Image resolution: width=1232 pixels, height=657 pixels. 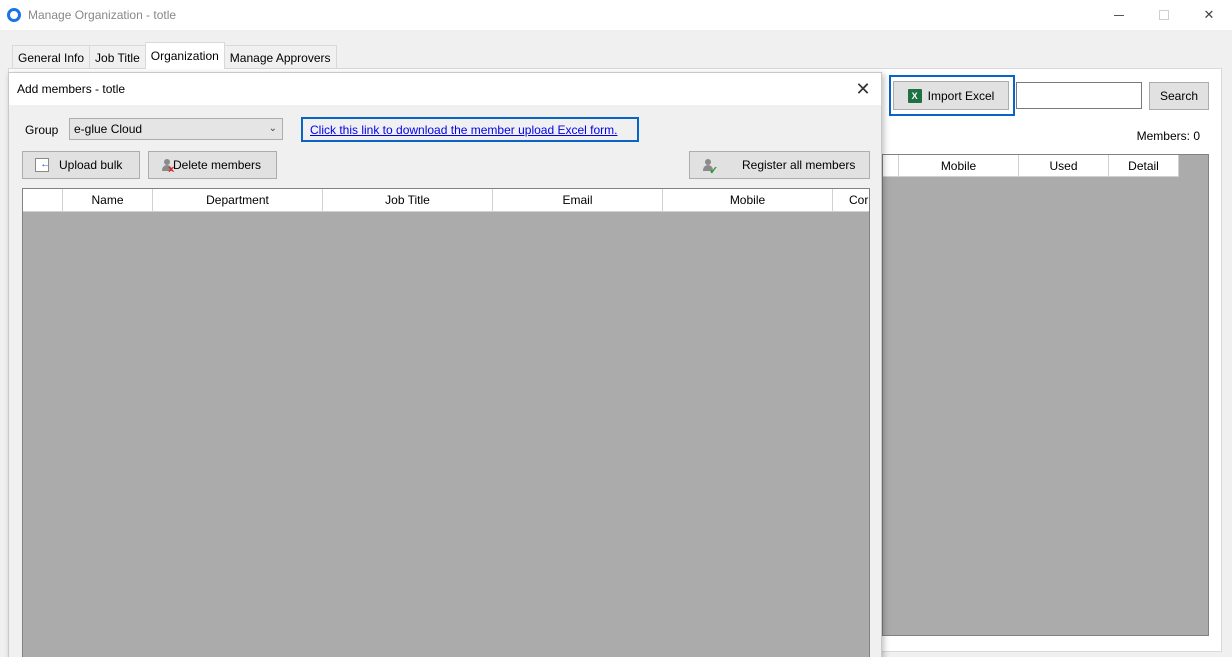 I want to click on tab-general-info: General Info, so click(x=51, y=57).